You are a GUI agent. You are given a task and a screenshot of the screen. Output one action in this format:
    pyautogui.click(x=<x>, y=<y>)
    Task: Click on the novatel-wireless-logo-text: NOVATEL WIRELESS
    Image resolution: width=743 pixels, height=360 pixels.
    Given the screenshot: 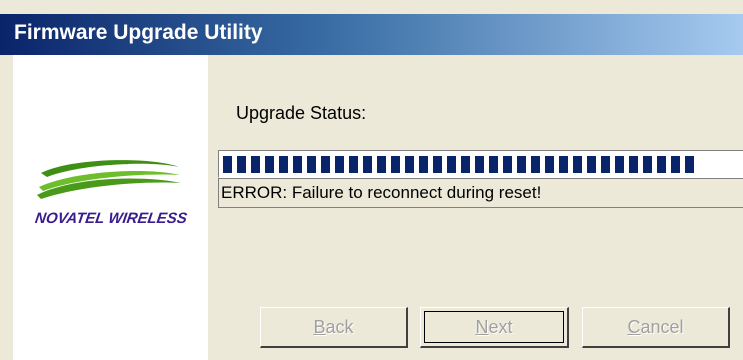 What is the action you would take?
    pyautogui.click(x=111, y=218)
    